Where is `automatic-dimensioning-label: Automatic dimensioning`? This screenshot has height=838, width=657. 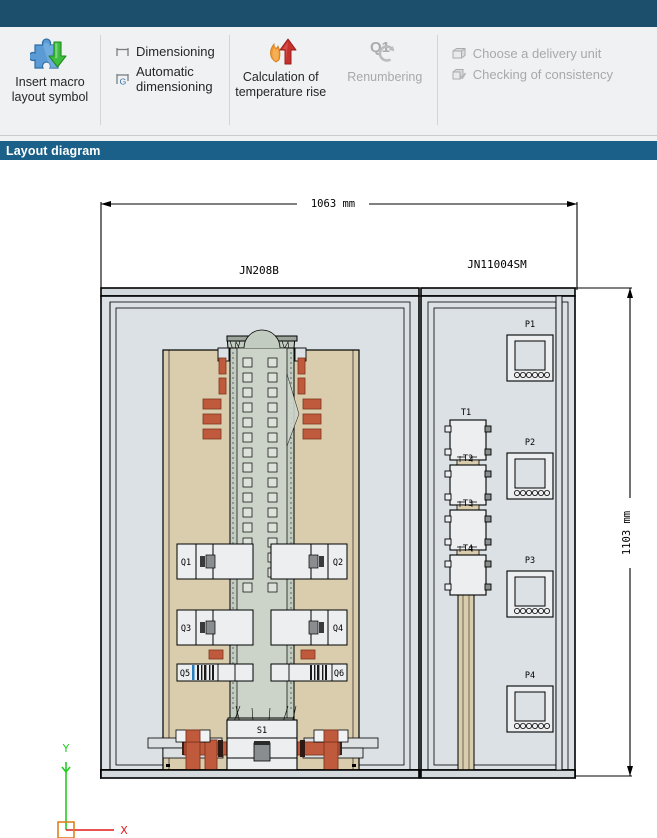
automatic-dimensioning-label: Automatic dimensioning is located at coordinates (174, 79).